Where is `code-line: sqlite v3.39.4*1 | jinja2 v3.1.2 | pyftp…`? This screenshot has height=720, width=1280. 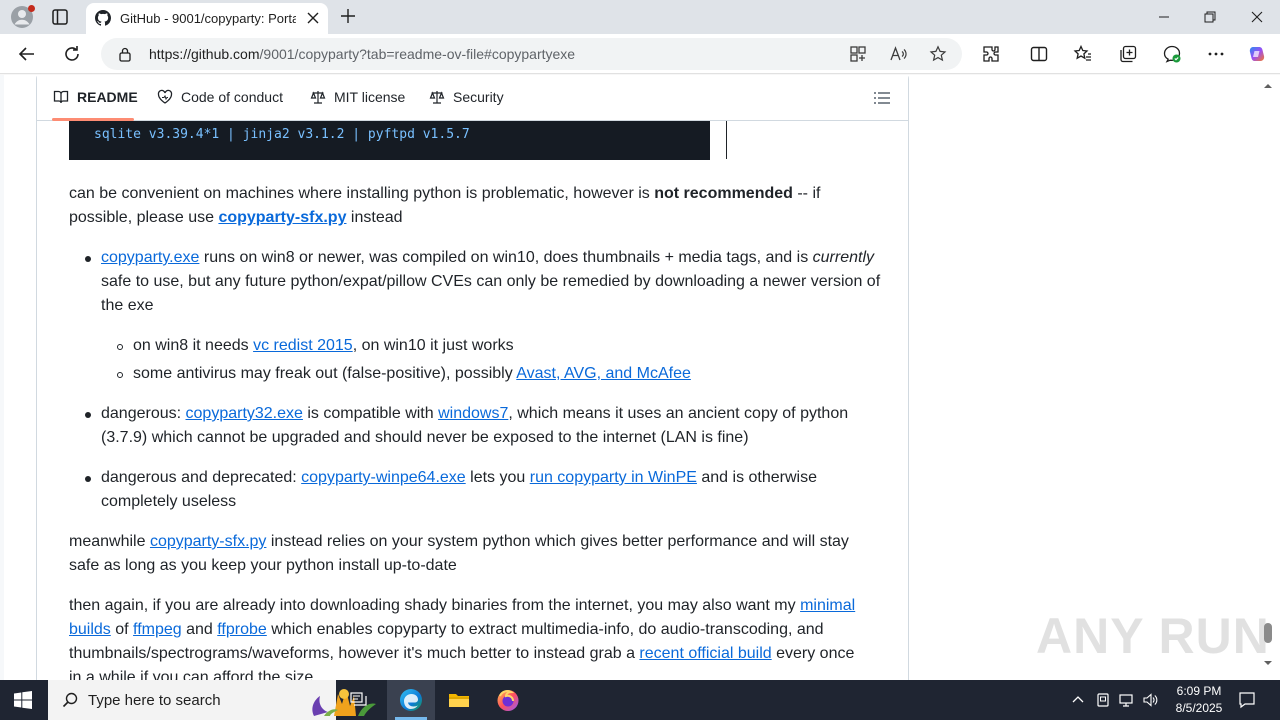
code-line: sqlite v3.39.4*1 | jinja2 v3.1.2 | pyftp… is located at coordinates (282, 134).